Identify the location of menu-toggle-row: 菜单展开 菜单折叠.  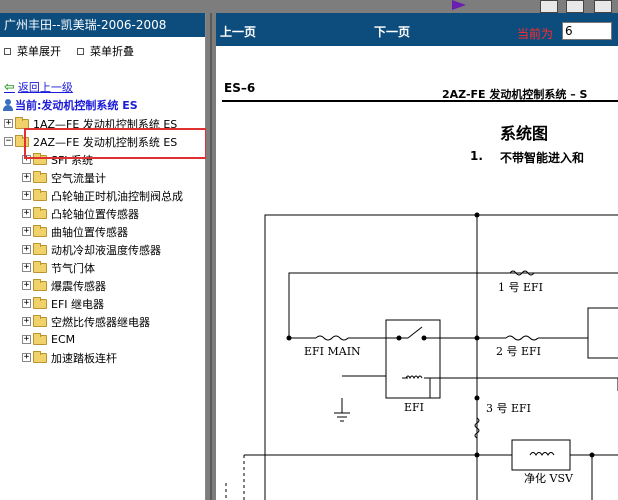
(69, 51).